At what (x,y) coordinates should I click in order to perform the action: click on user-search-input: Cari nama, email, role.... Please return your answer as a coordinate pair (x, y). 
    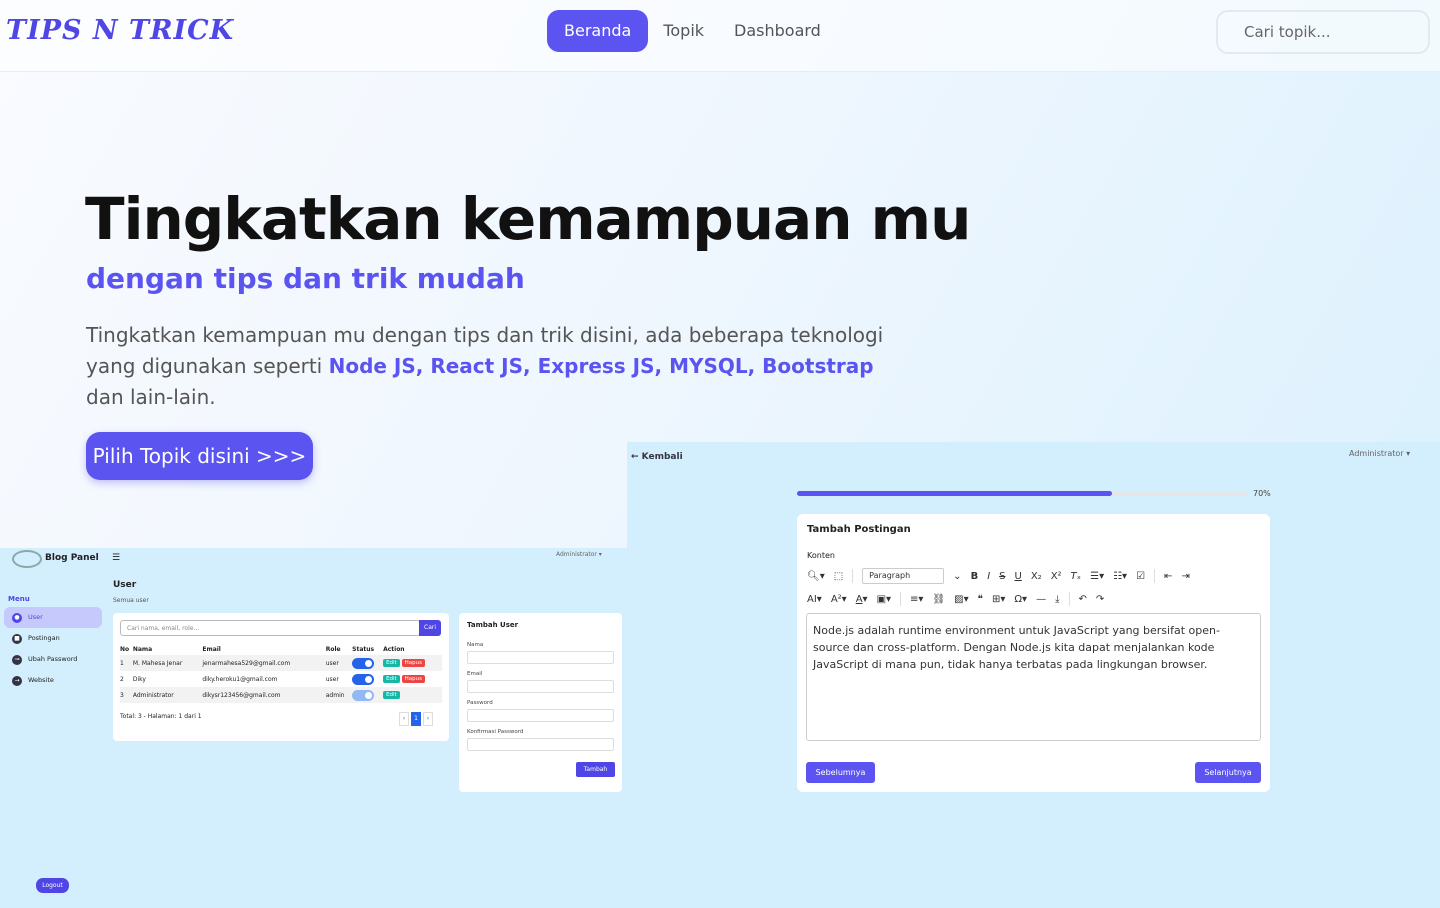
    Looking at the image, I should click on (270, 628).